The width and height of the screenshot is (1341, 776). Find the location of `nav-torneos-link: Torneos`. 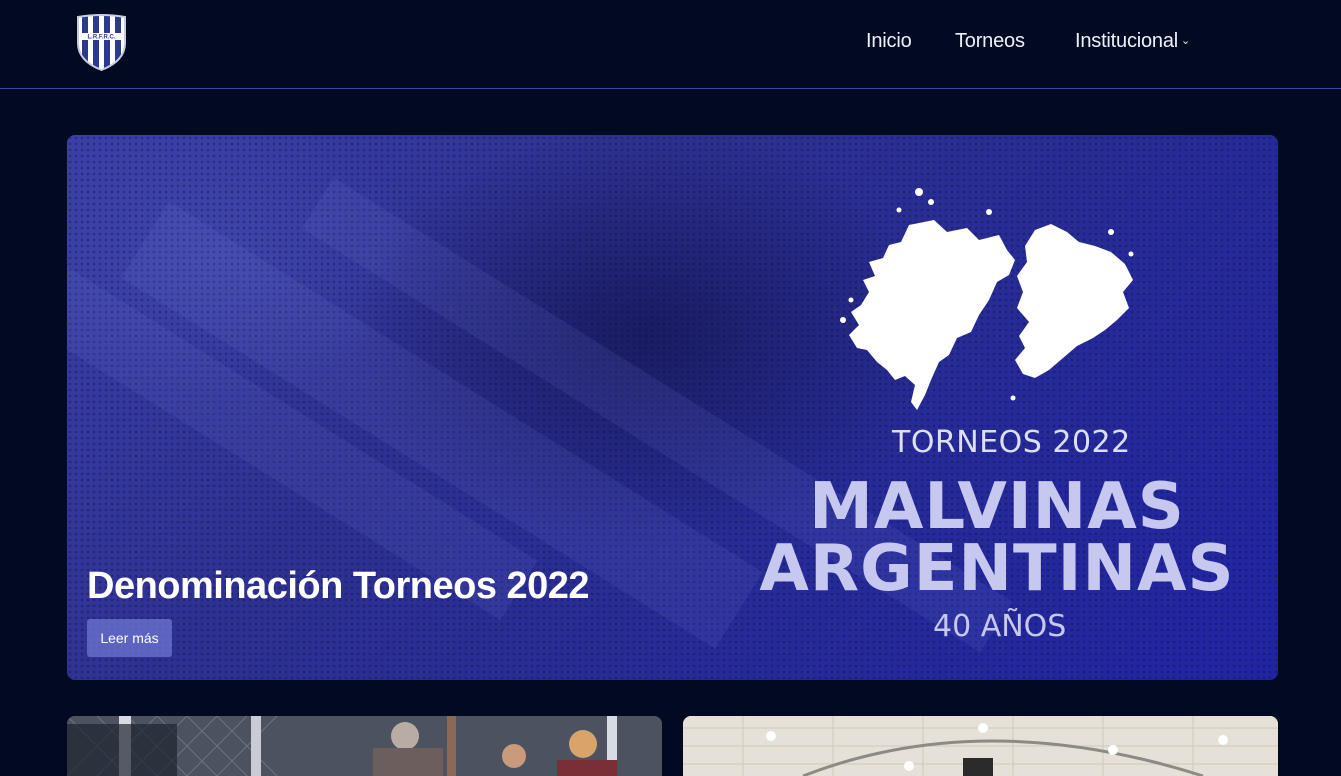

nav-torneos-link: Torneos is located at coordinates (990, 41).